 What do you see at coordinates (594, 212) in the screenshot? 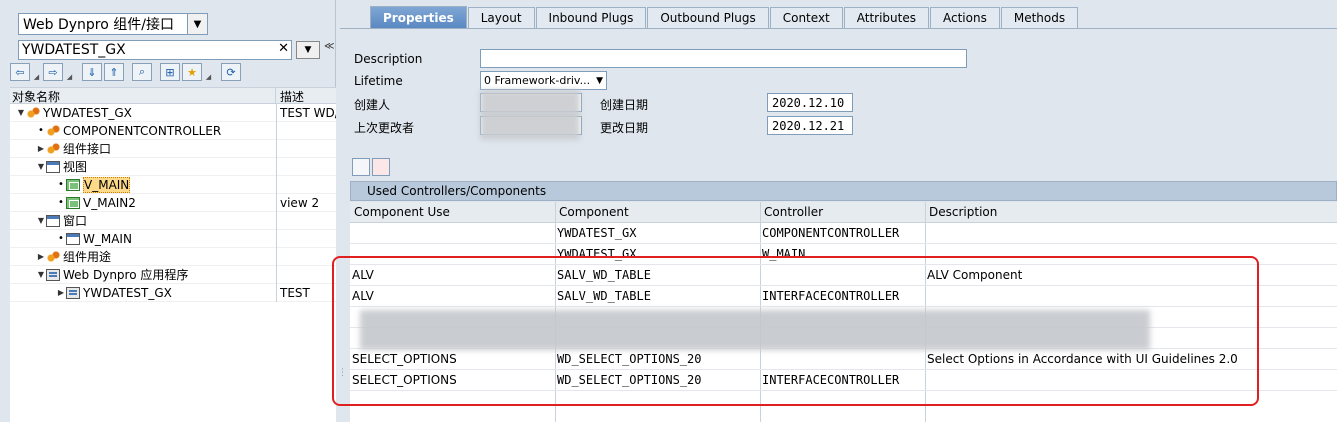
I see `grid-col-header: Component` at bounding box center [594, 212].